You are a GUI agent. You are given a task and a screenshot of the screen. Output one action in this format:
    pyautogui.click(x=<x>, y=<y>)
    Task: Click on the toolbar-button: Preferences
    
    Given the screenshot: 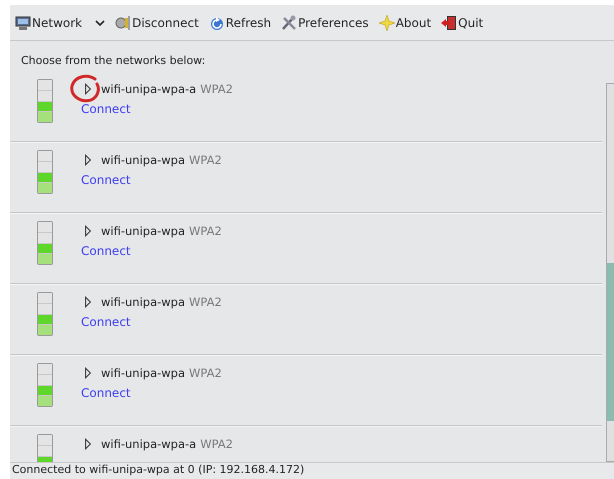 What is the action you would take?
    pyautogui.click(x=325, y=22)
    